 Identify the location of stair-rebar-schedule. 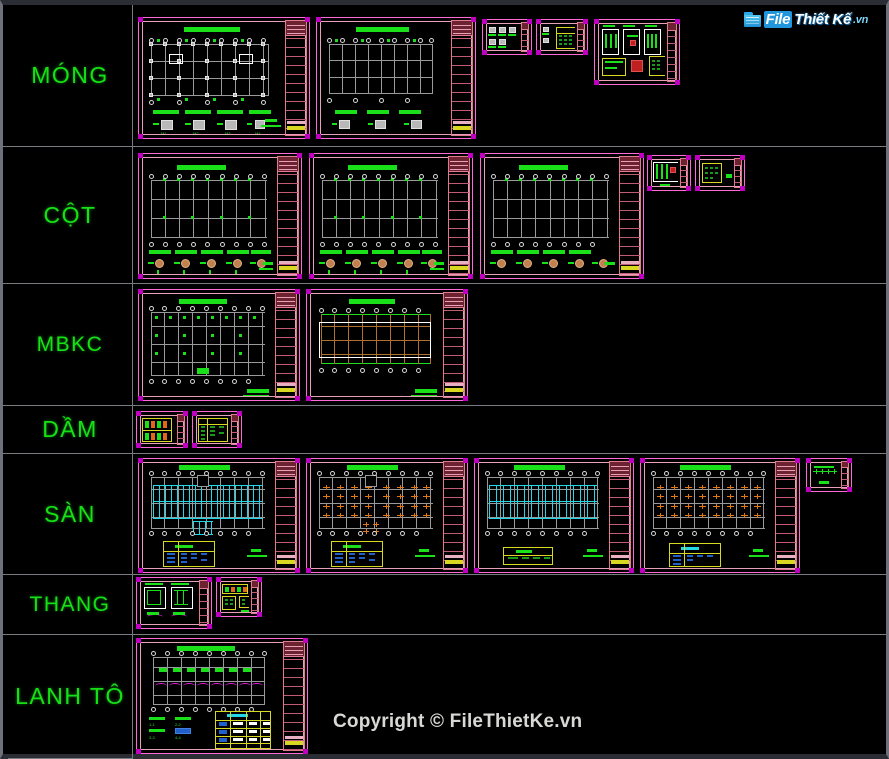
(229, 603).